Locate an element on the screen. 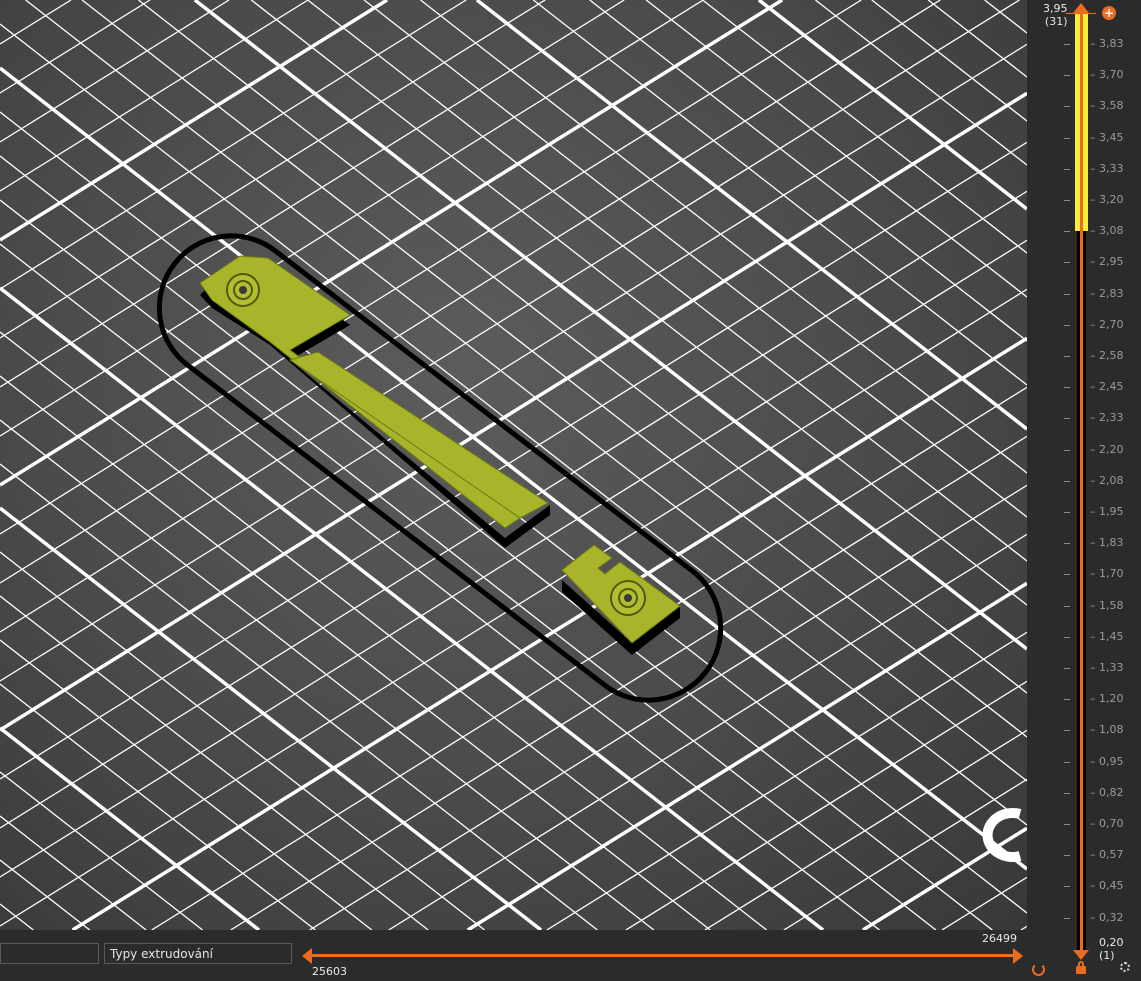  layer-tick-label: 3,08 is located at coordinates (1107, 230).